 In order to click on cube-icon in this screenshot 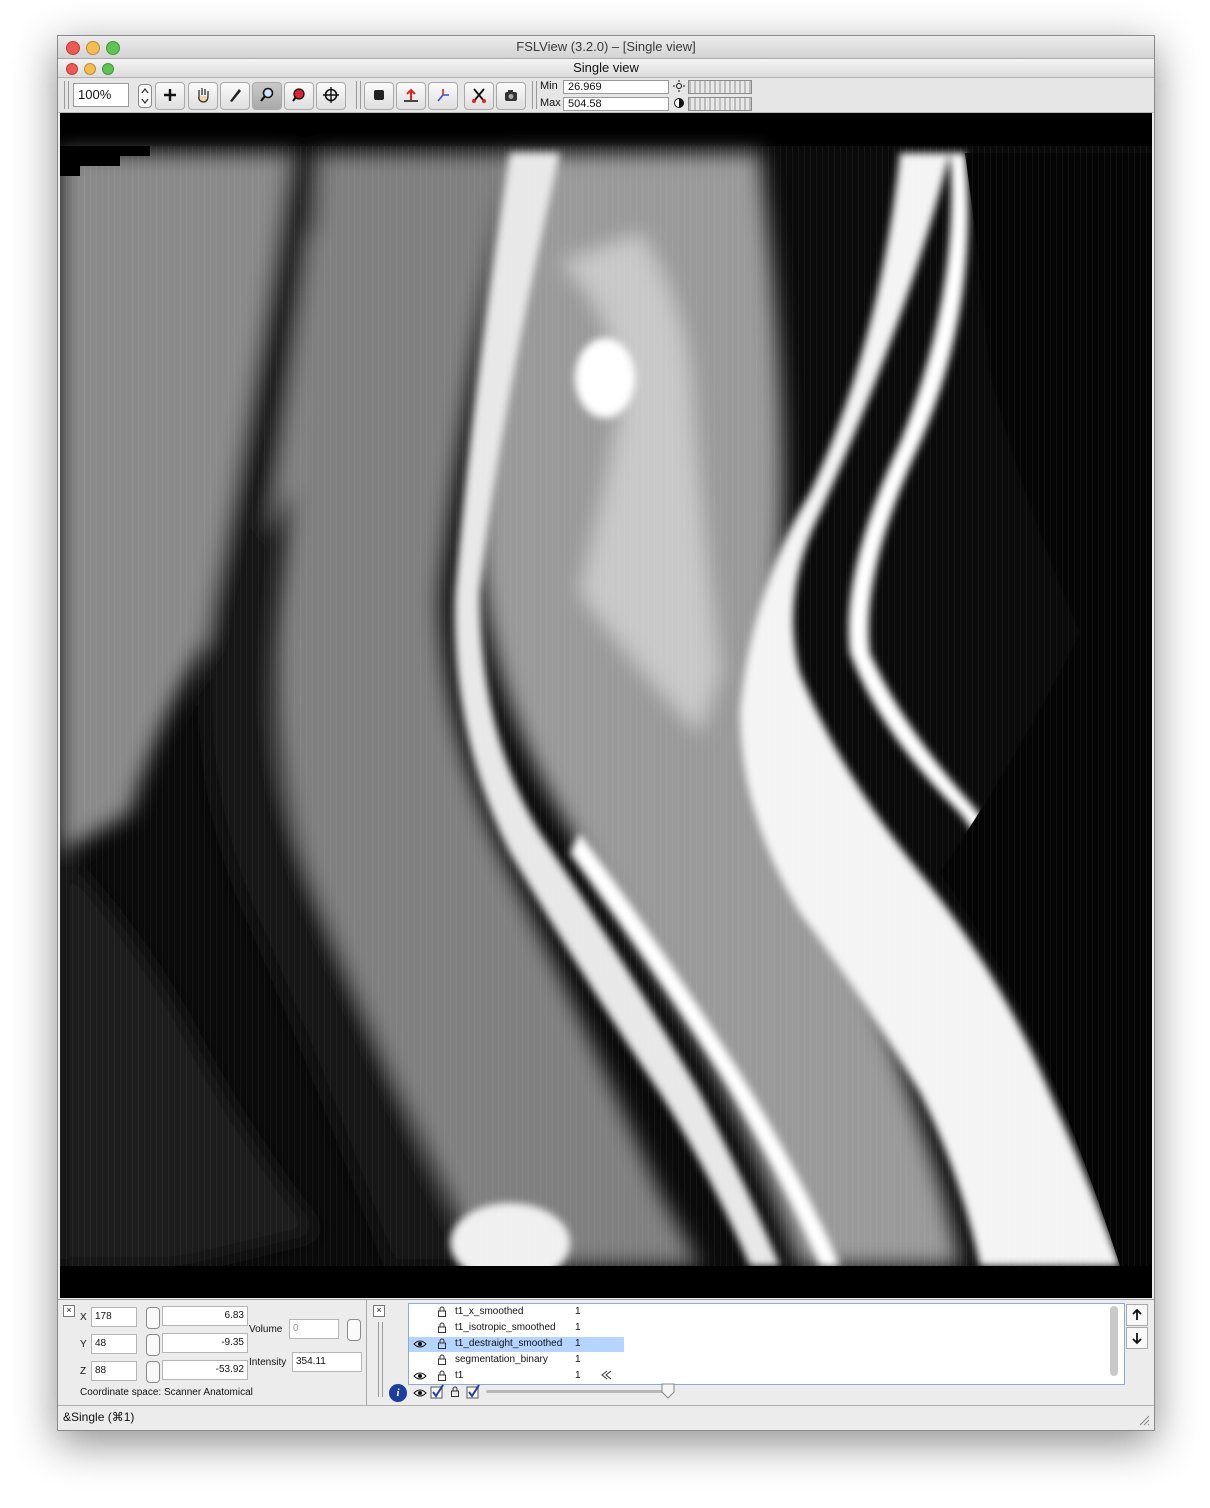, I will do `click(379, 96)`.